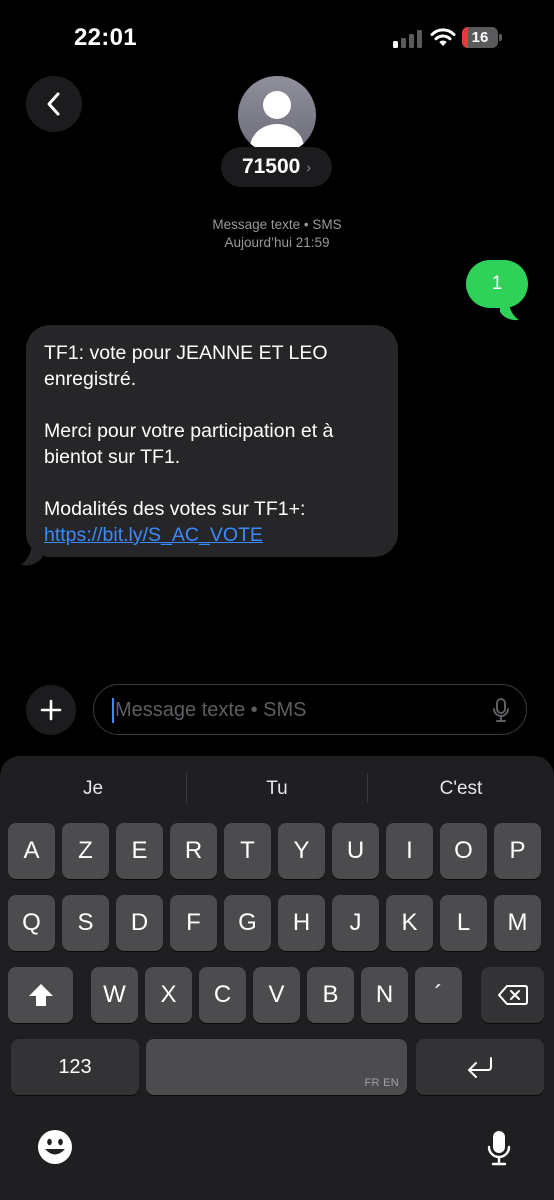 This screenshot has height=1200, width=554. I want to click on sent-message-text: 1, so click(497, 283).